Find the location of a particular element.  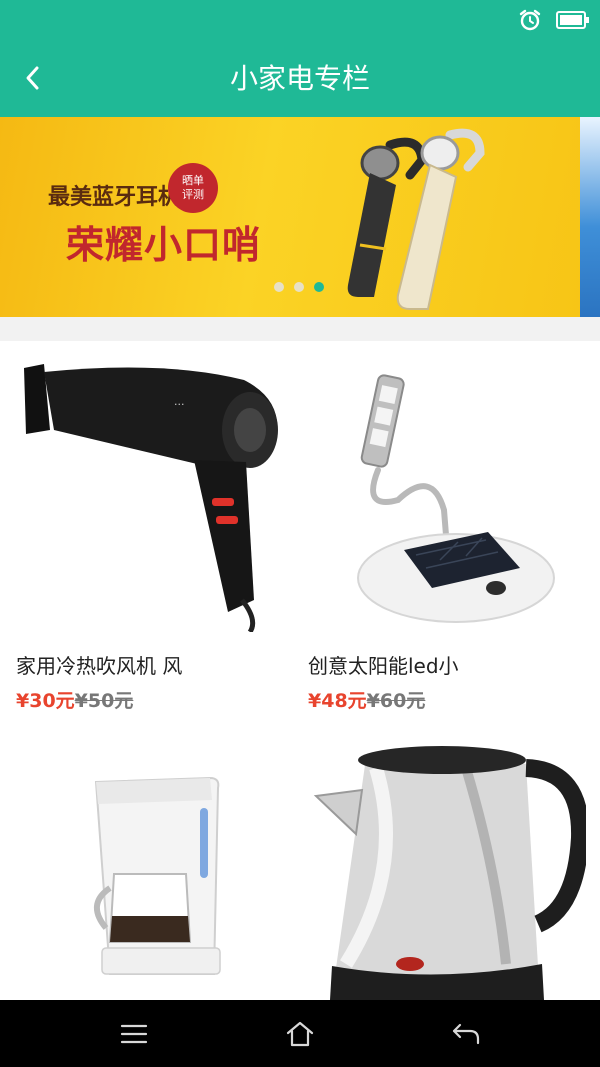

product-price: ¥30元¥50元 is located at coordinates (74, 699).